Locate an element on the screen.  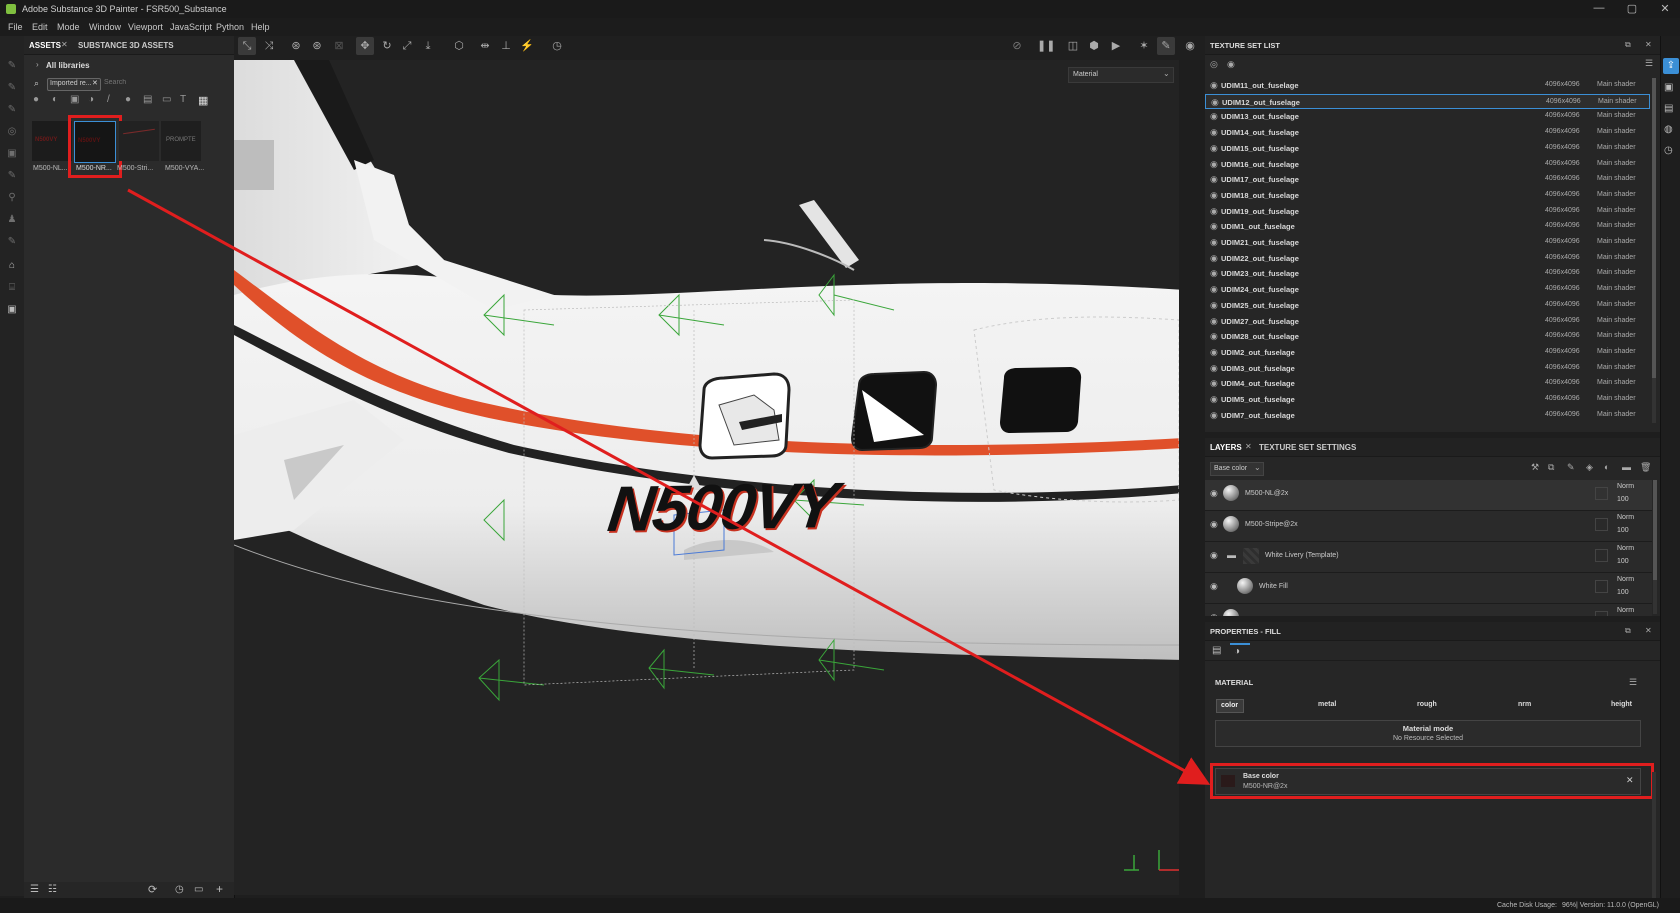
snap-icon: ⚡ is located at coordinates (527, 46).